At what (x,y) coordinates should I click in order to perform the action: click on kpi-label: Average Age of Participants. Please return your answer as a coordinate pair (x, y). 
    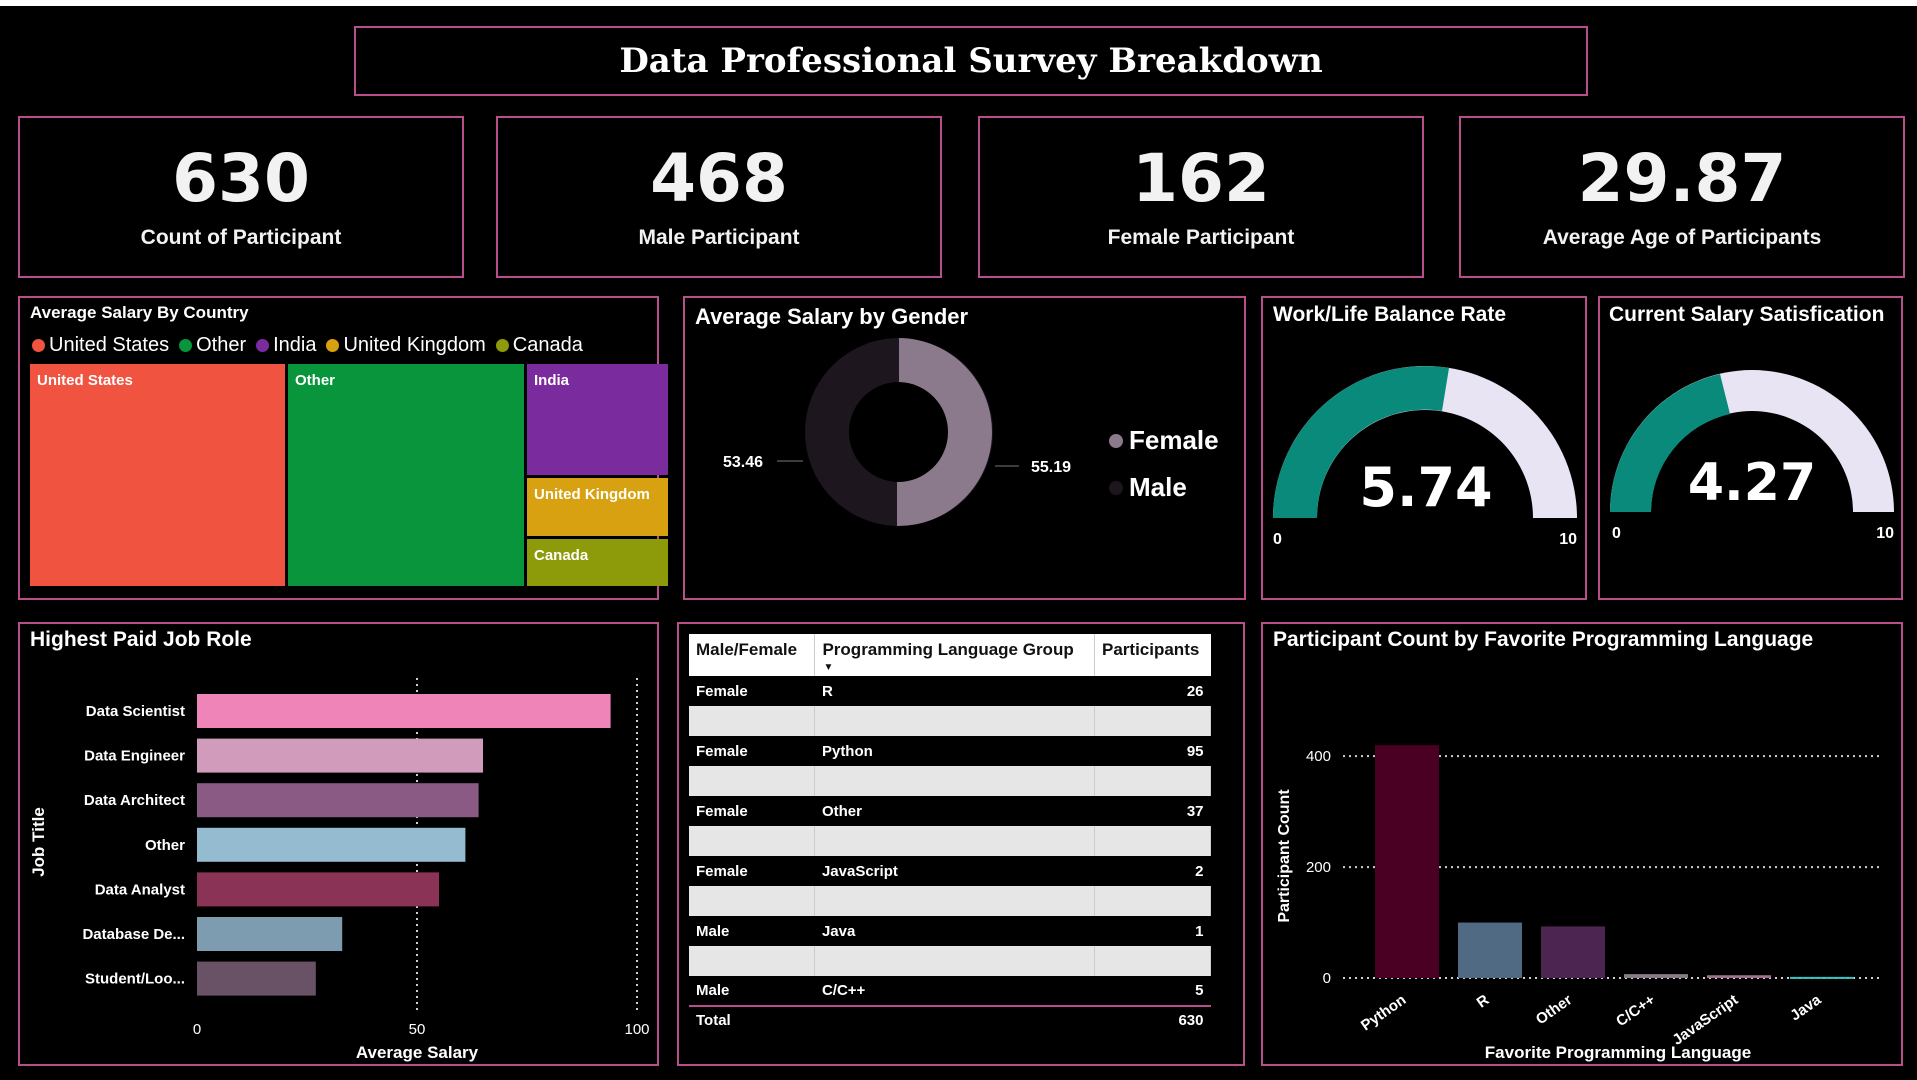
    Looking at the image, I should click on (1682, 237).